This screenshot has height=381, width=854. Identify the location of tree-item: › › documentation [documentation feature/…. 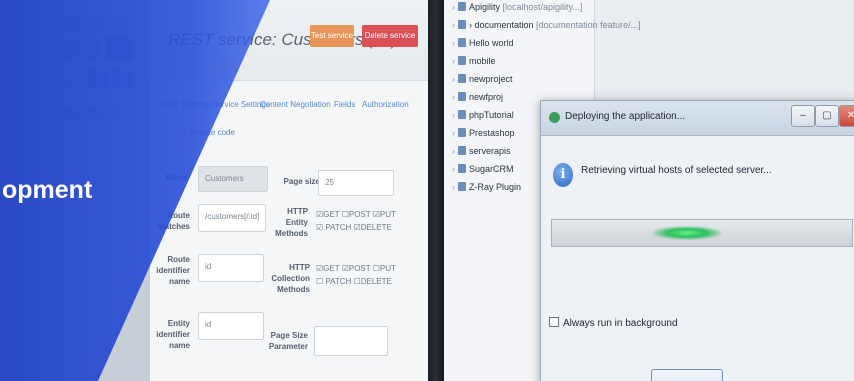
(546, 25).